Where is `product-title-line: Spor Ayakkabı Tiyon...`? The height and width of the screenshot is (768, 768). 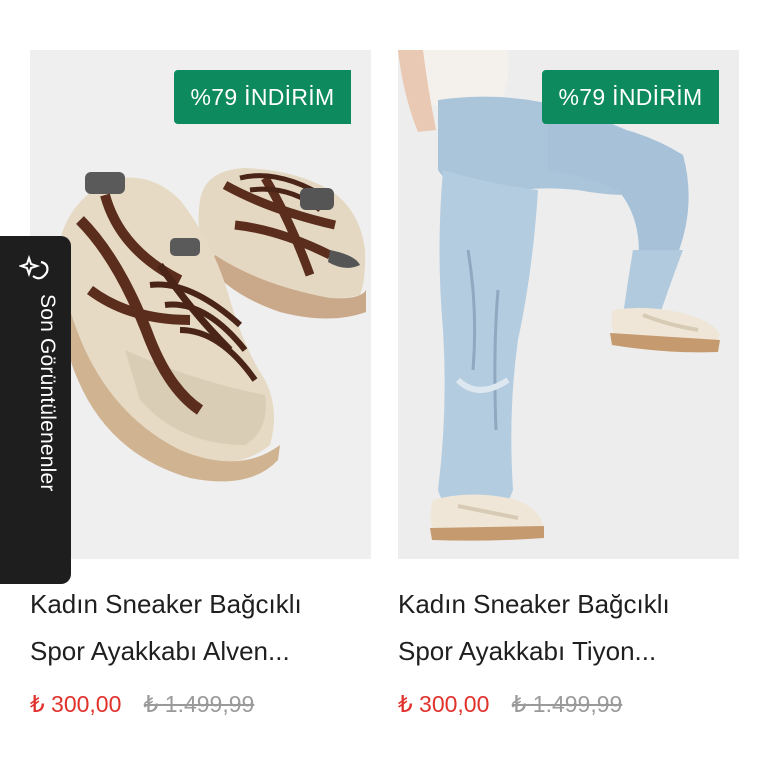 product-title-line: Spor Ayakkabı Tiyon... is located at coordinates (527, 651).